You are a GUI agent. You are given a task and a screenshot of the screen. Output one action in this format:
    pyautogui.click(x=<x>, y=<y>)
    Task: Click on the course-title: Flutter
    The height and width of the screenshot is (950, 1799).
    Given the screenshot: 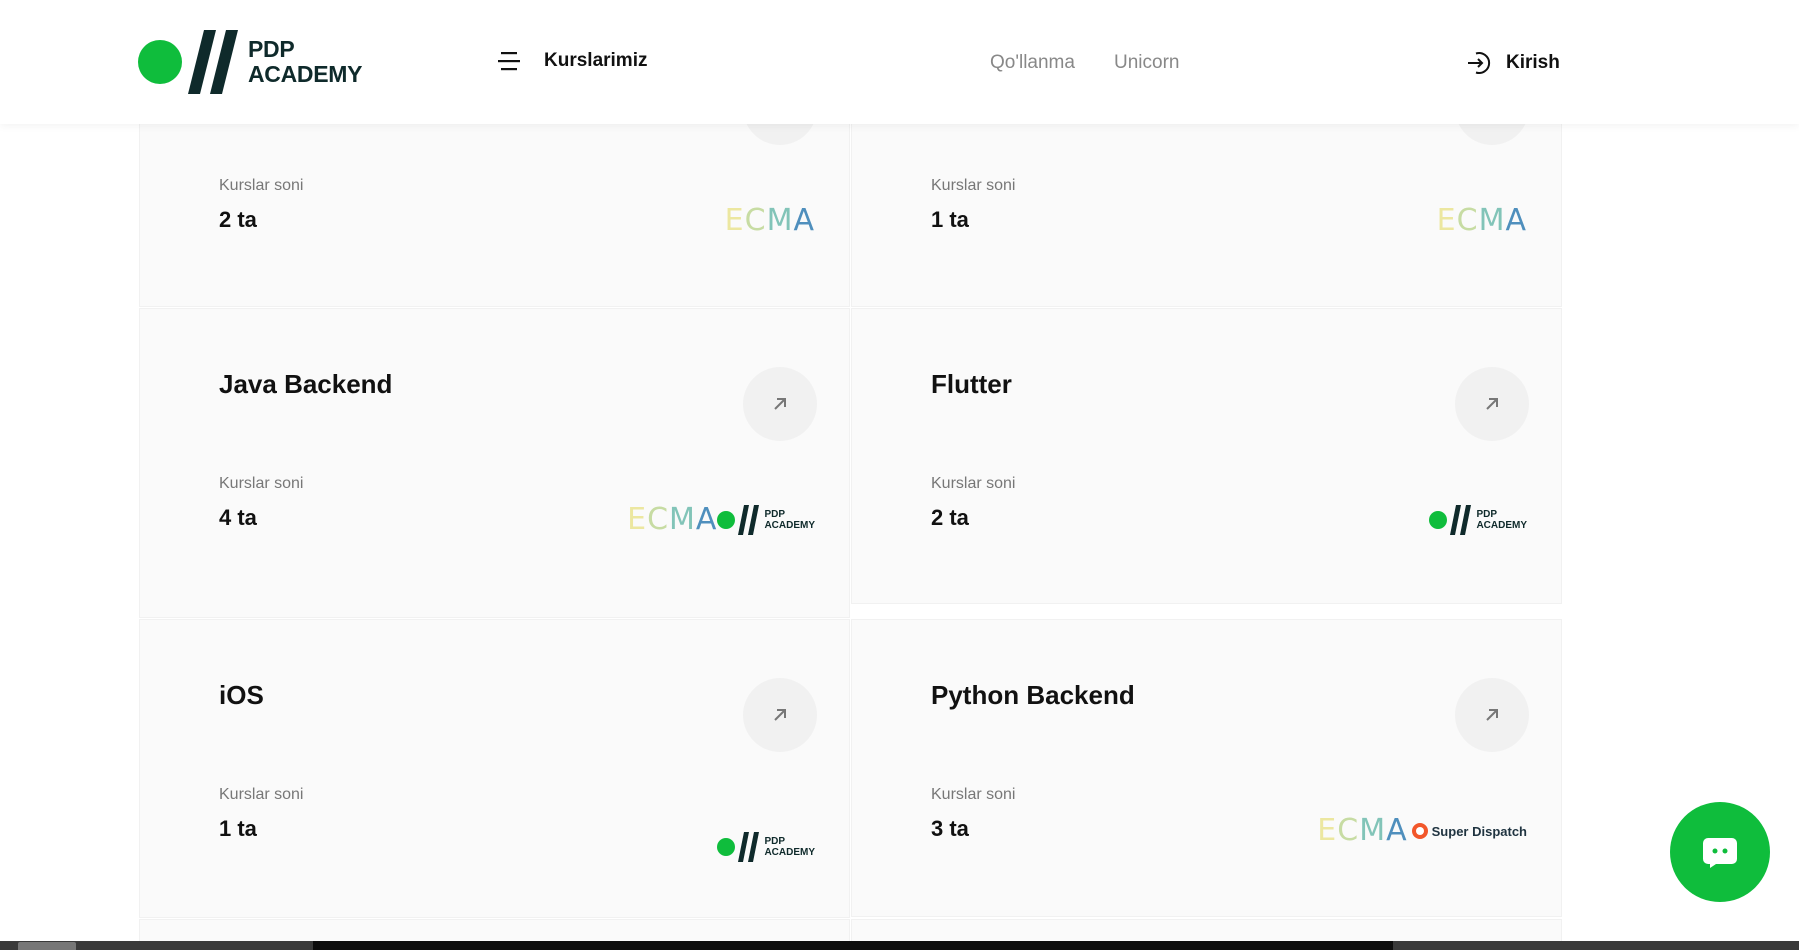 What is the action you would take?
    pyautogui.click(x=971, y=384)
    